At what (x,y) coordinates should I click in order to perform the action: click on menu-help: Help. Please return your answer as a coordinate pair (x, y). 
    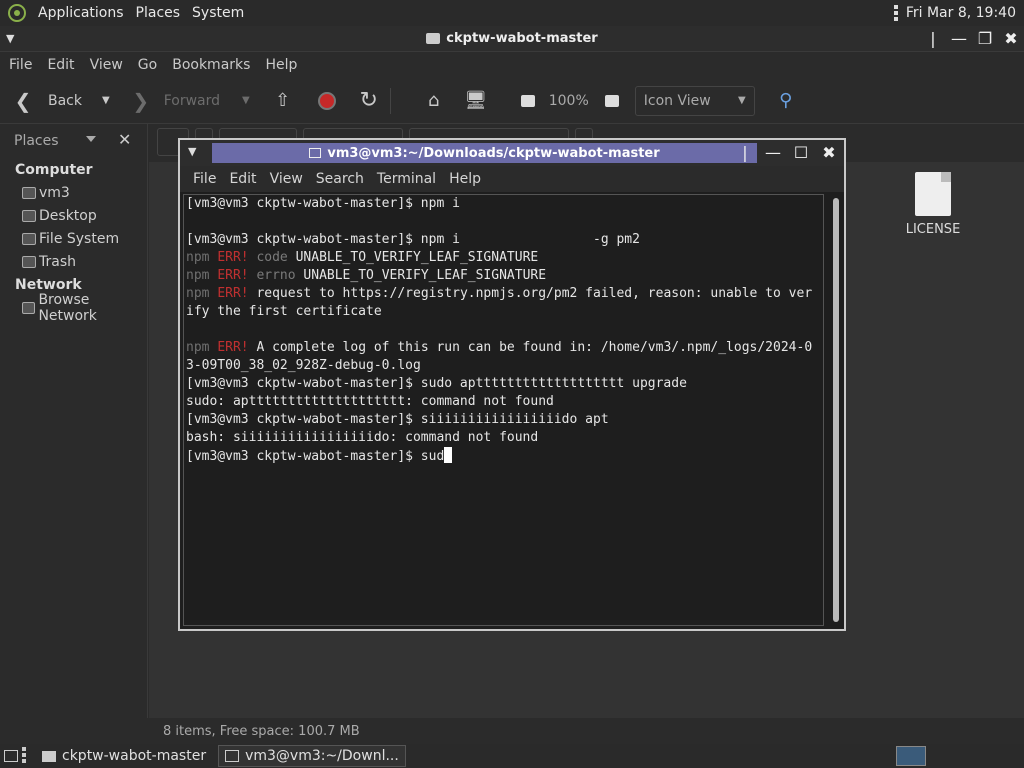
    Looking at the image, I should click on (281, 65).